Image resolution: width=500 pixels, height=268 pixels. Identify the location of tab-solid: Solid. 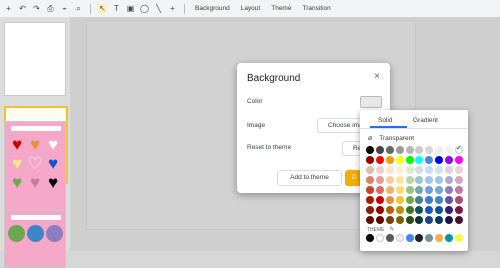
(385, 120).